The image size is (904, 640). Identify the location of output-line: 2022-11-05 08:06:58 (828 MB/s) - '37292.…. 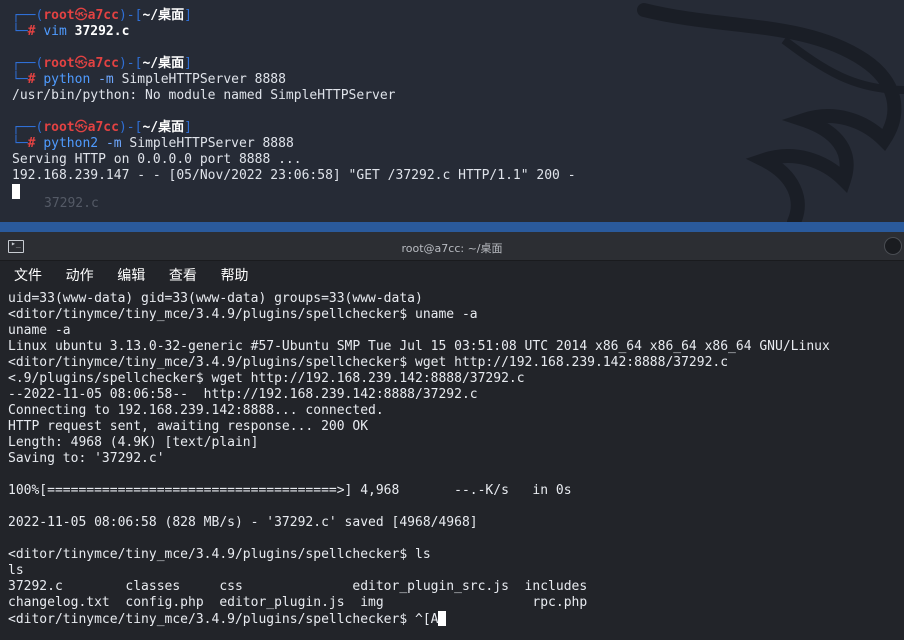
(243, 522).